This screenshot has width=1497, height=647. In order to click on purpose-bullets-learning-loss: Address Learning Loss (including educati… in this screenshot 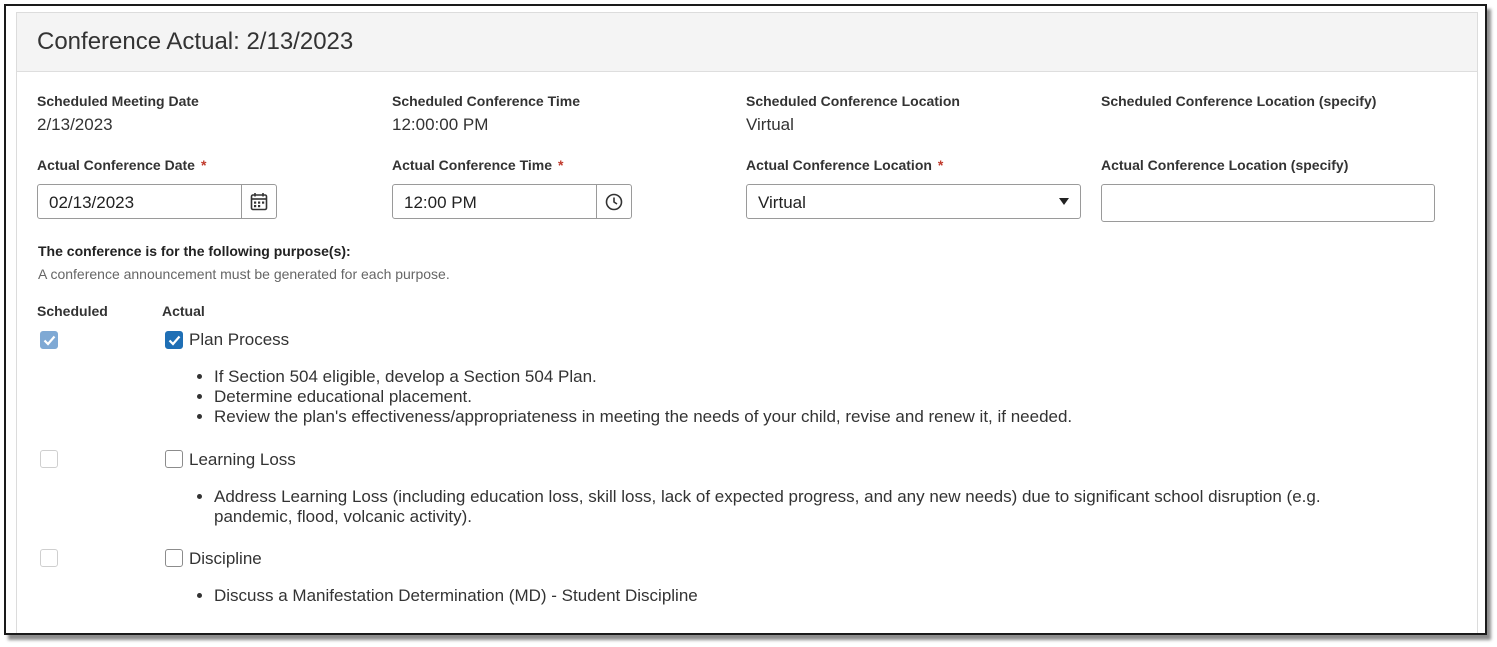, I will do `click(795, 507)`.